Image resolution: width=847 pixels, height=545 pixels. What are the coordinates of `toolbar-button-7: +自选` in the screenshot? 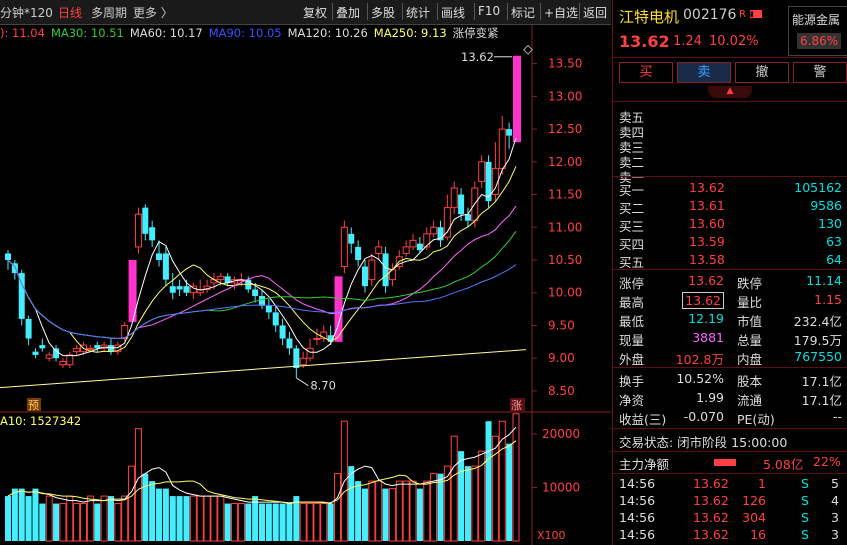 It's located at (561, 12).